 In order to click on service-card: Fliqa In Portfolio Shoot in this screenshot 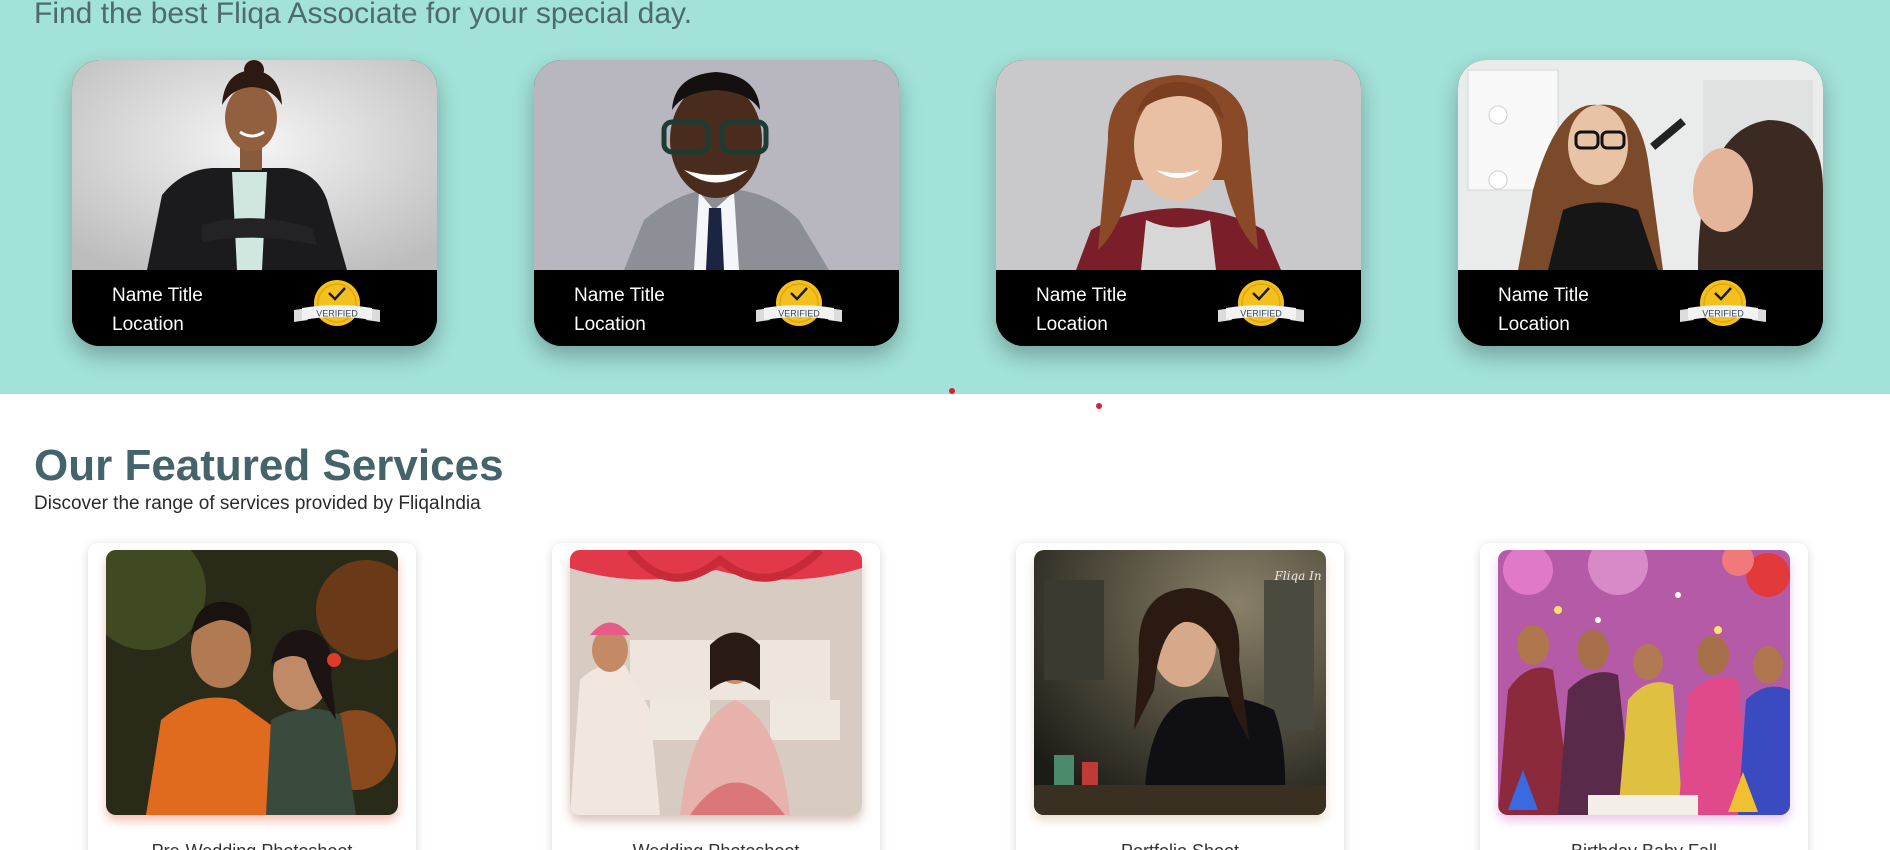, I will do `click(1180, 696)`.